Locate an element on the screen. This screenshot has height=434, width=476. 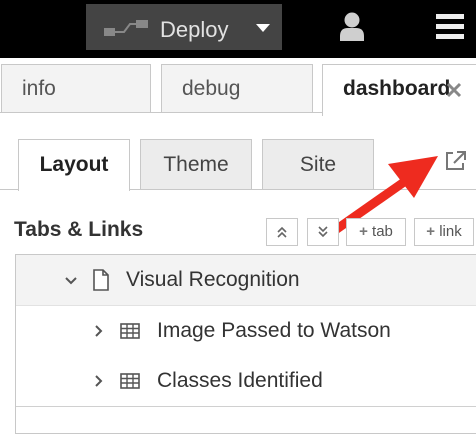
tab-theme: Theme is located at coordinates (196, 164).